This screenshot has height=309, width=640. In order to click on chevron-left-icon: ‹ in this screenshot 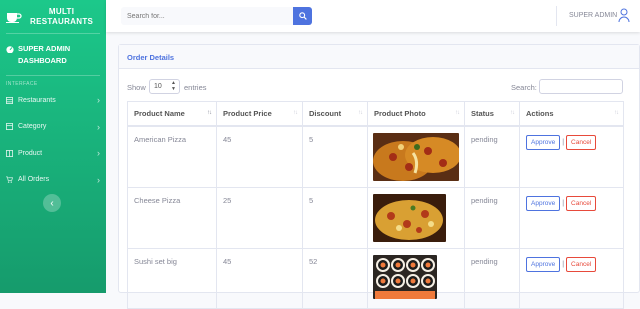, I will do `click(52, 203)`.